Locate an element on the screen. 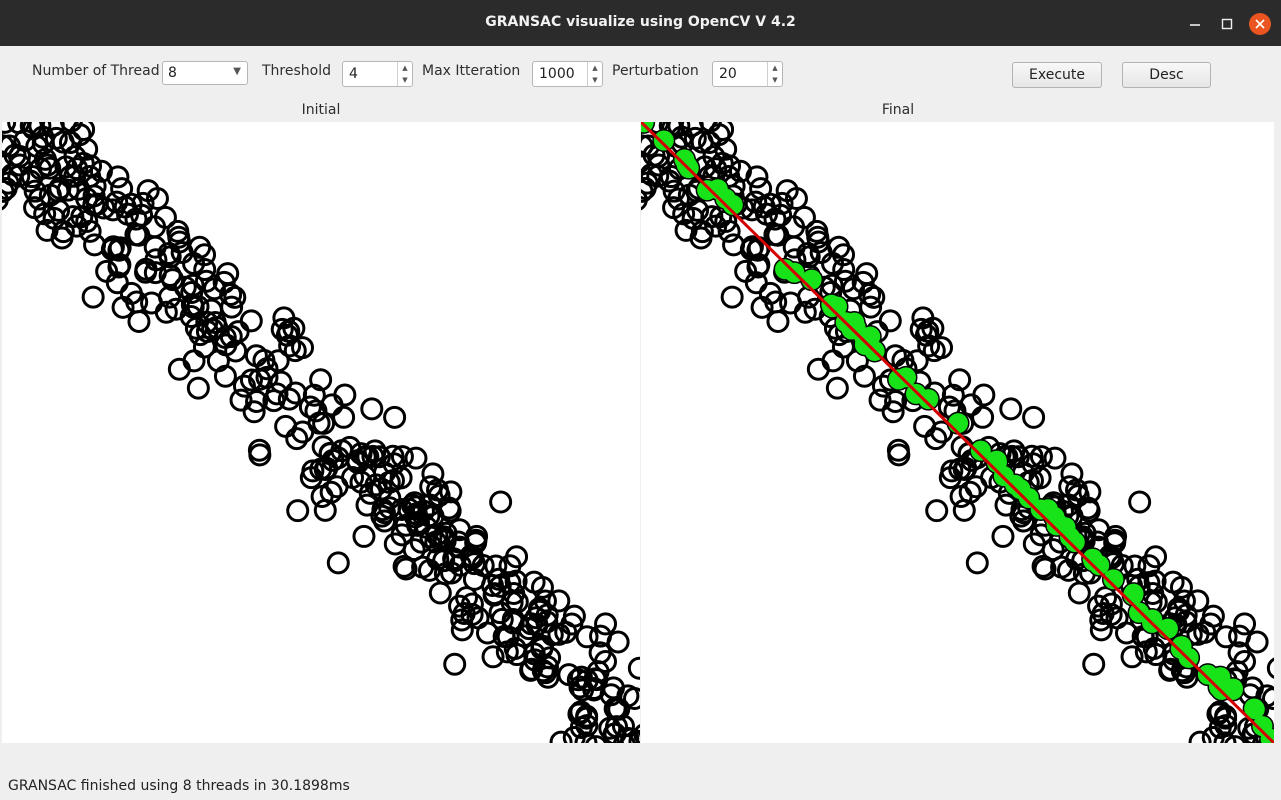  max-iteration-value: 1000 is located at coordinates (557, 74).